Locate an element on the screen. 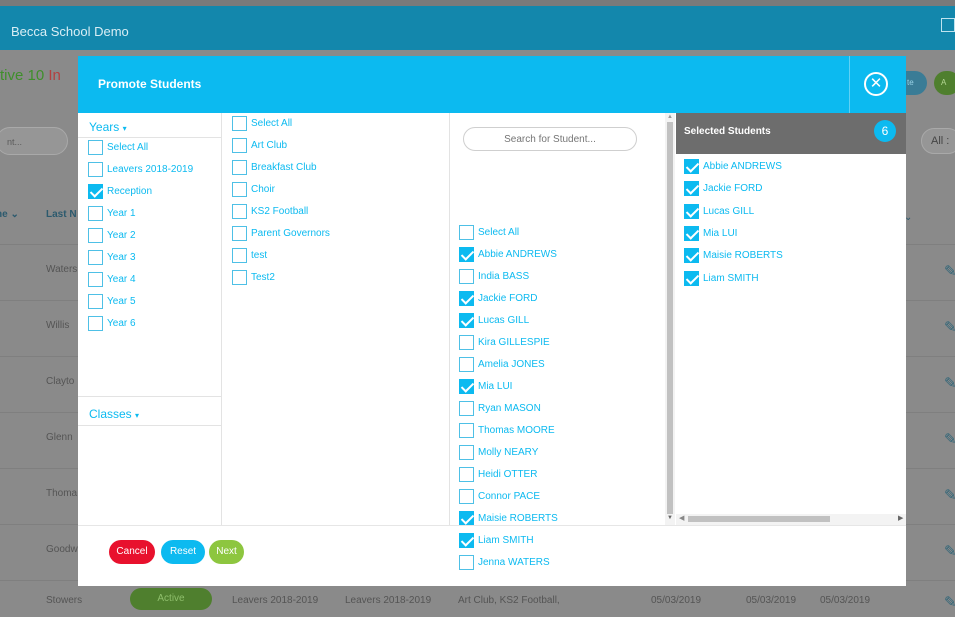 This screenshot has width=955, height=617. years-dropdown-toggle: Years ▾ is located at coordinates (108, 127).